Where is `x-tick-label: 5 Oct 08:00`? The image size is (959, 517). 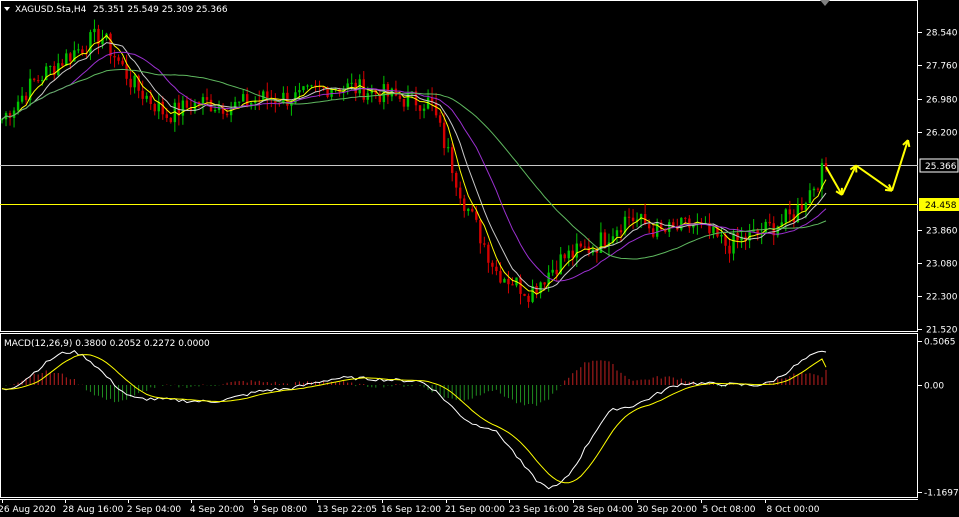
x-tick-label: 5 Oct 08:00 is located at coordinates (729, 510).